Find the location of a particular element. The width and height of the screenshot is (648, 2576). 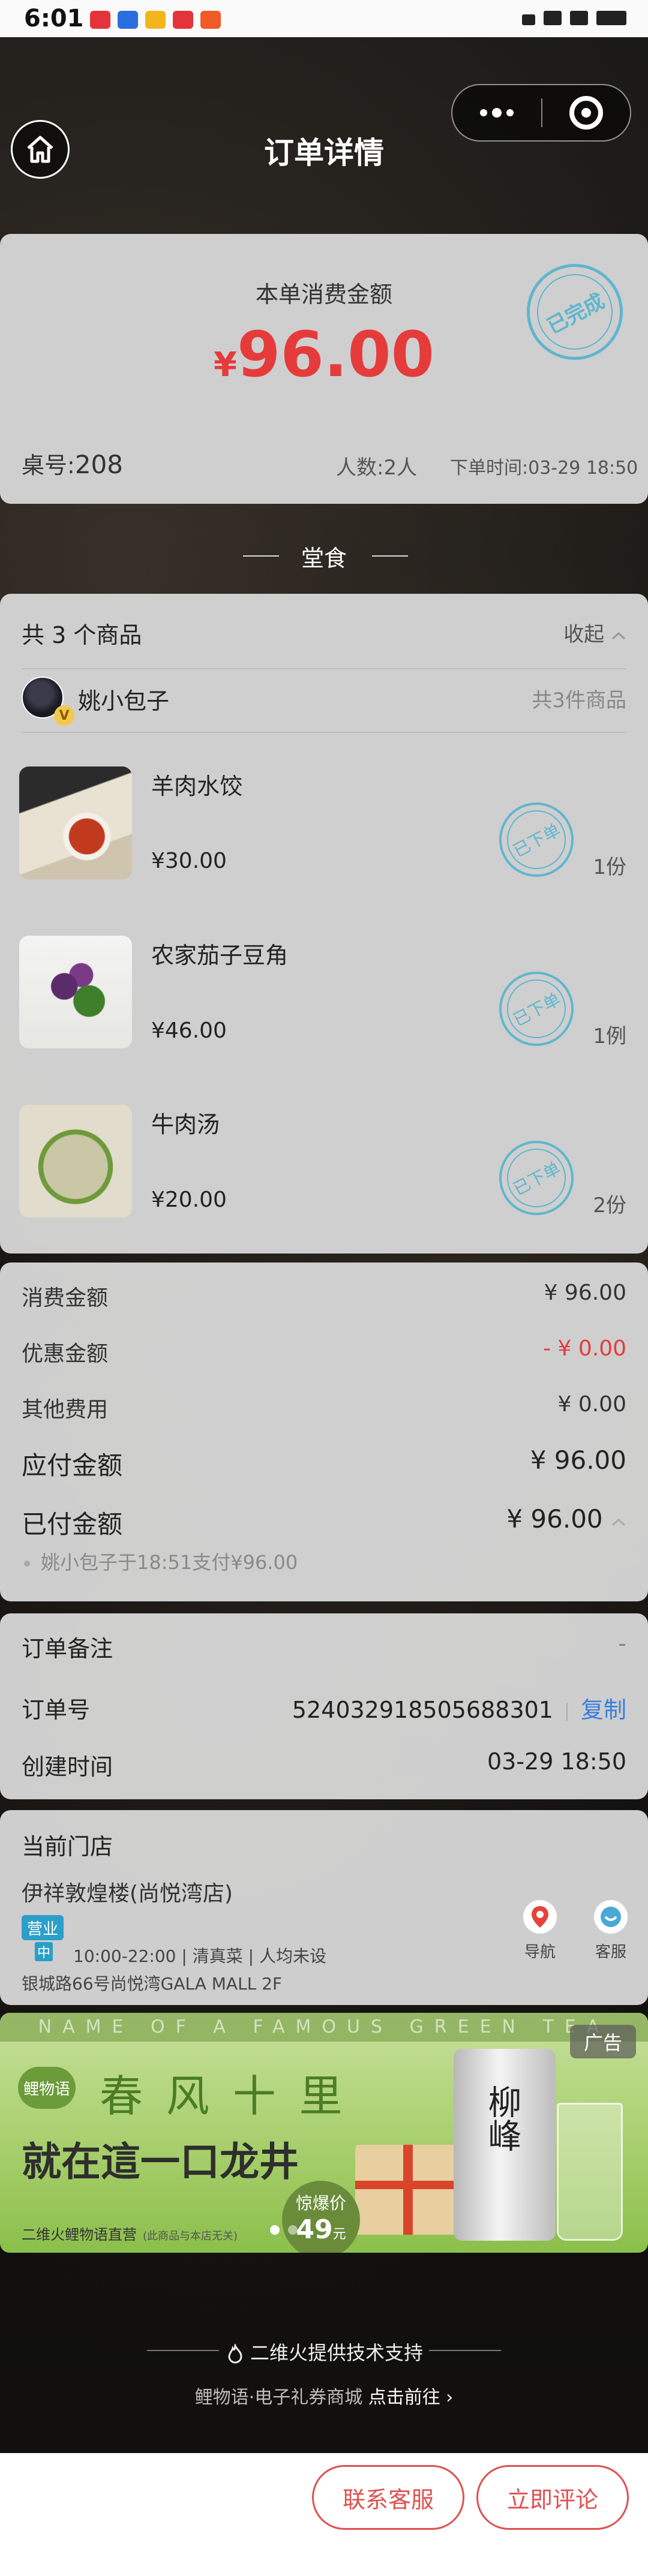

dish-name: 农家茄子豆角 is located at coordinates (220, 956).